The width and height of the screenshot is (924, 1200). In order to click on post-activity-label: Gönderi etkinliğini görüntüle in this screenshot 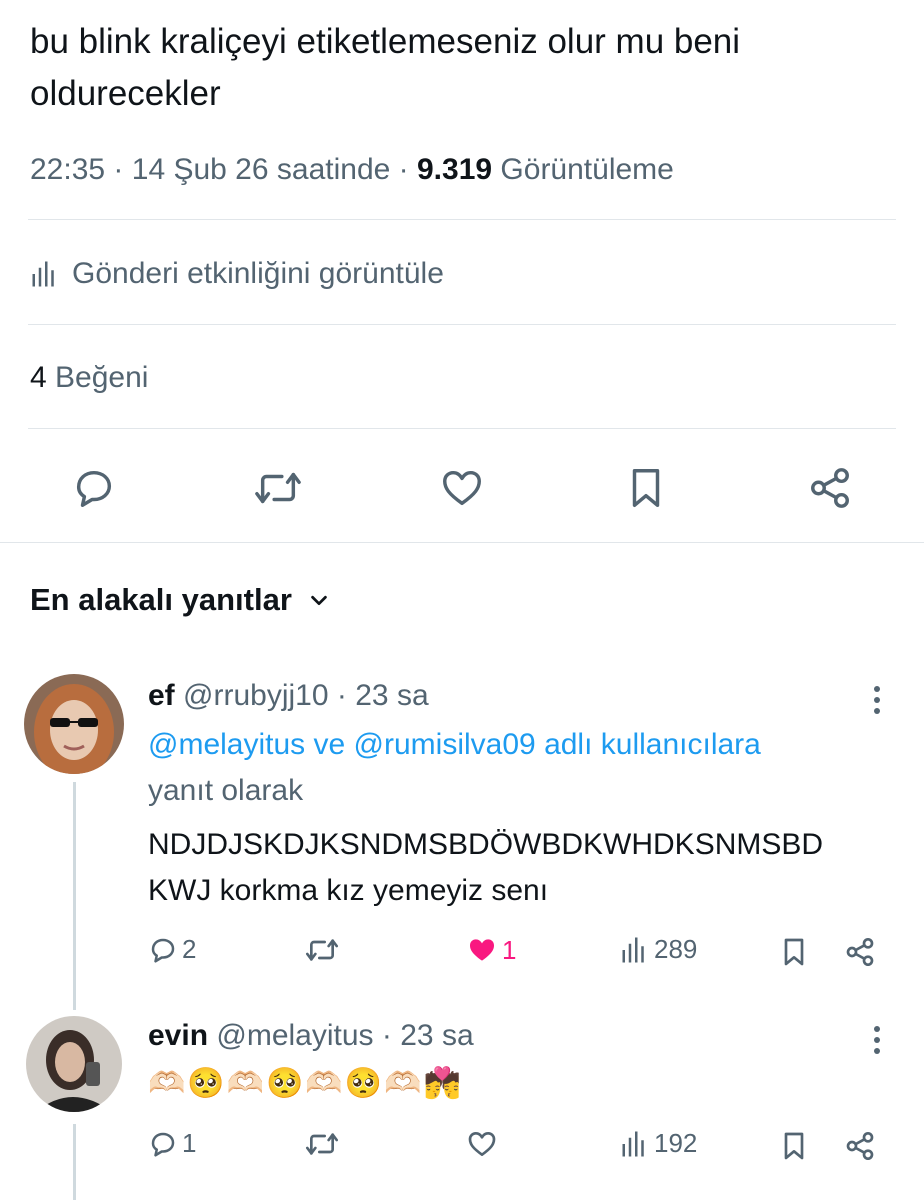, I will do `click(258, 273)`.